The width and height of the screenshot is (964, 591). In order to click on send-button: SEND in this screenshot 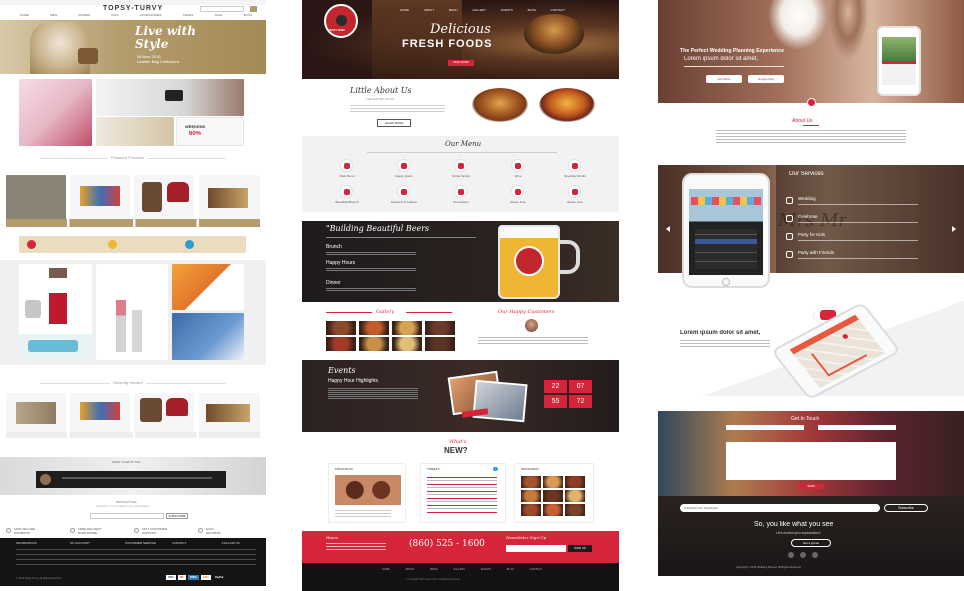, I will do `click(811, 486)`.